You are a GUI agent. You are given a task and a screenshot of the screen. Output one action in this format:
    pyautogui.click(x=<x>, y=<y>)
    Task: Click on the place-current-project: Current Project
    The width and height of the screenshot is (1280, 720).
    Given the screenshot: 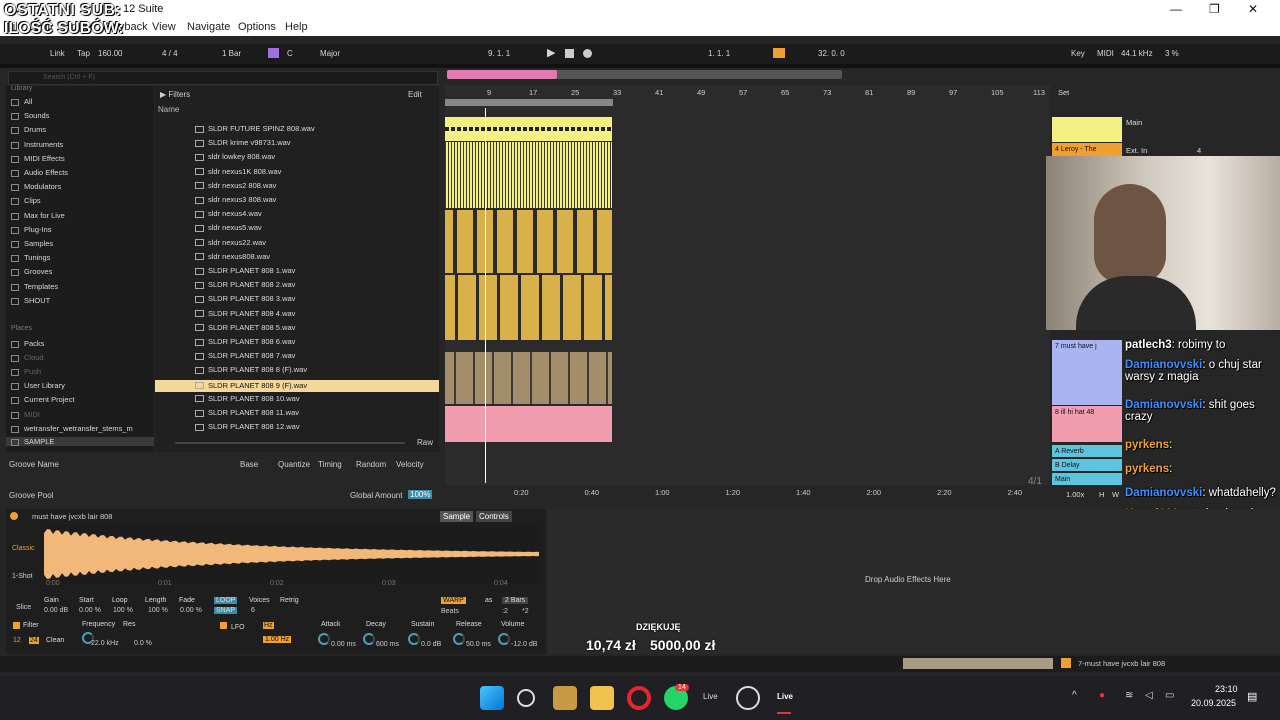 What is the action you would take?
    pyautogui.click(x=42, y=399)
    